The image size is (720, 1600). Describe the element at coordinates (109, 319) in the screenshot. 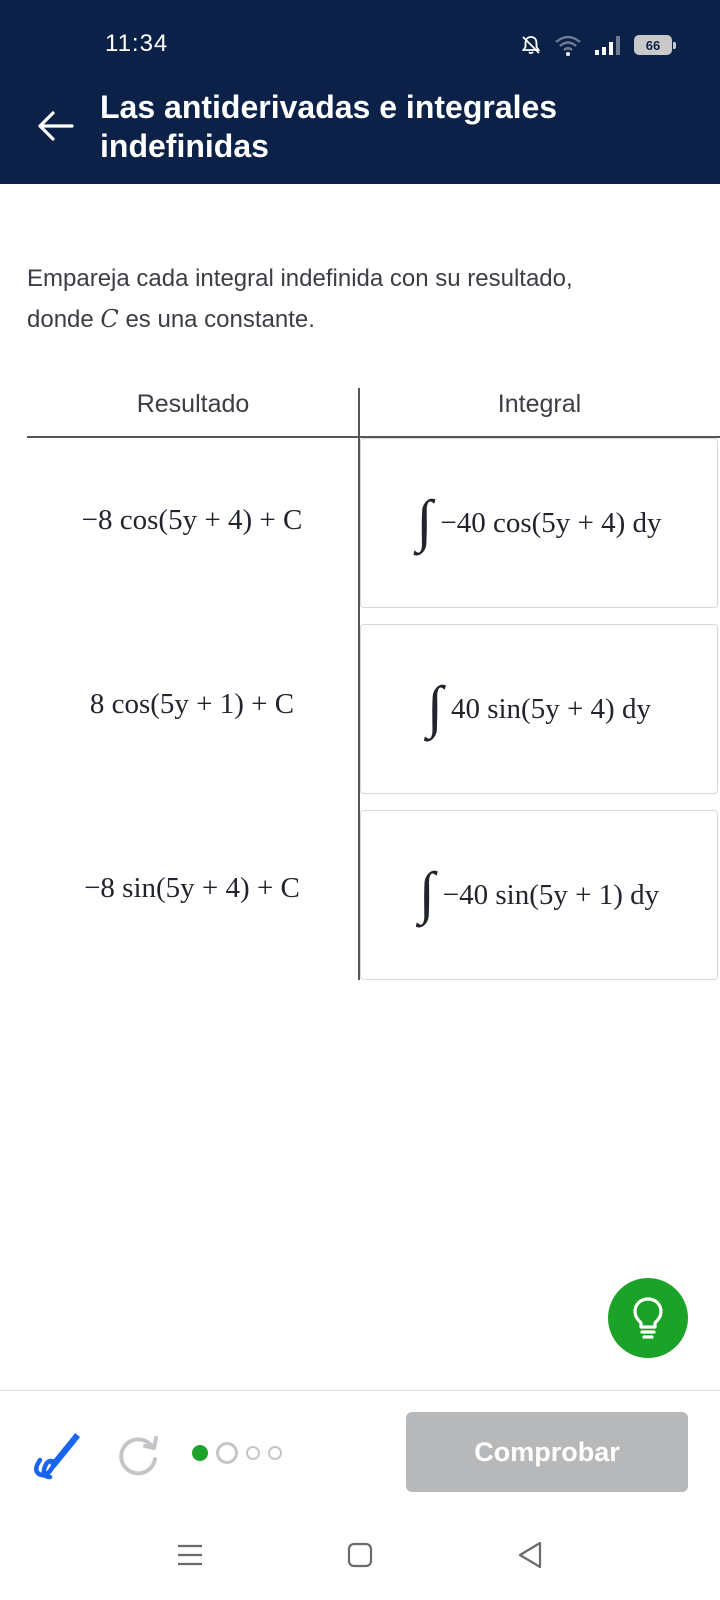

I see `prompt-variable: C` at that location.